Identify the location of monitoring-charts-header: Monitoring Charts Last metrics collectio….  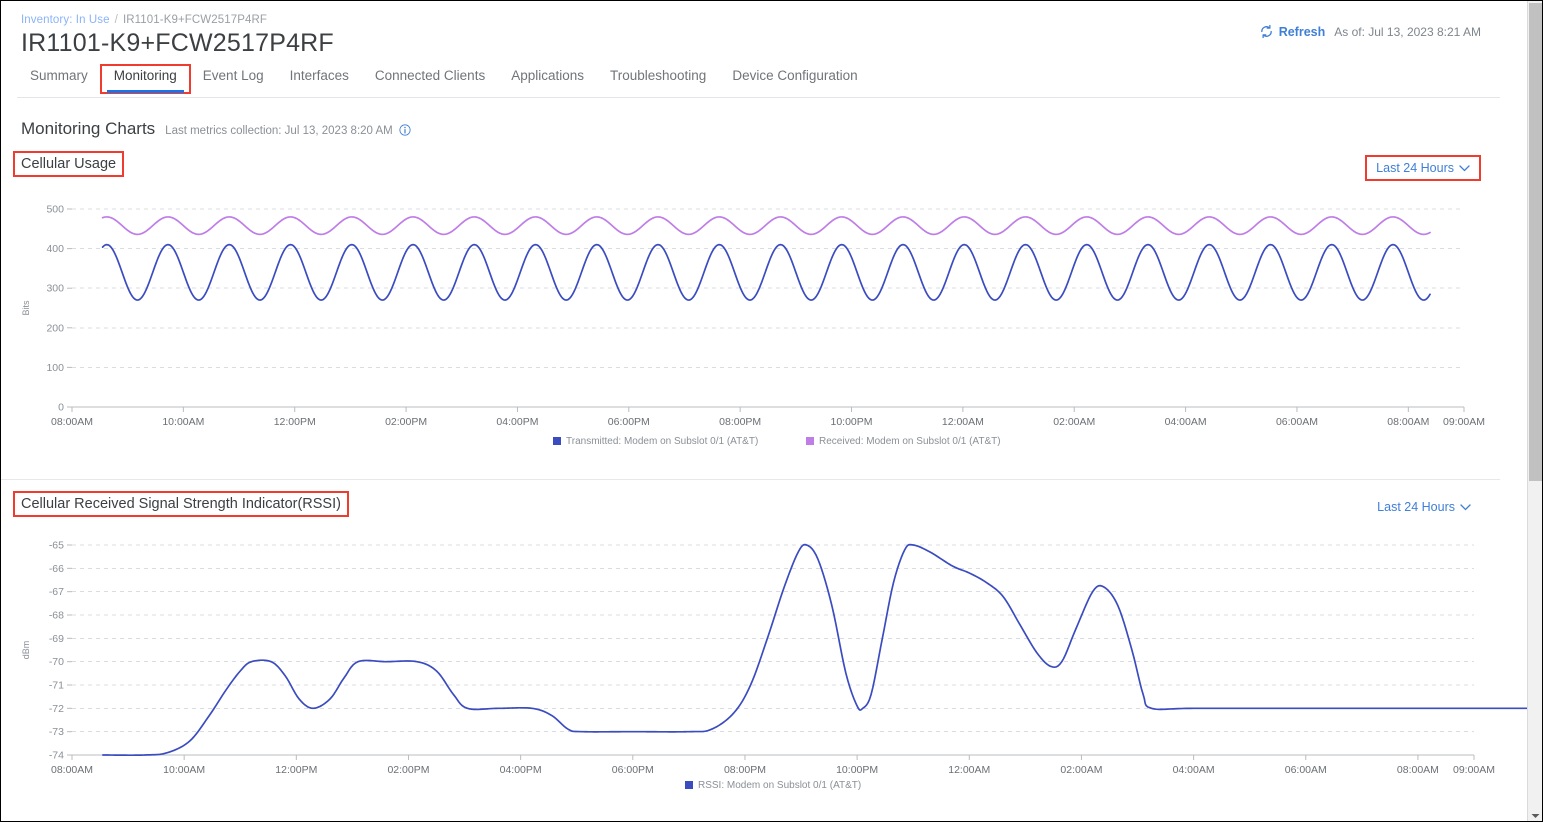
(216, 129).